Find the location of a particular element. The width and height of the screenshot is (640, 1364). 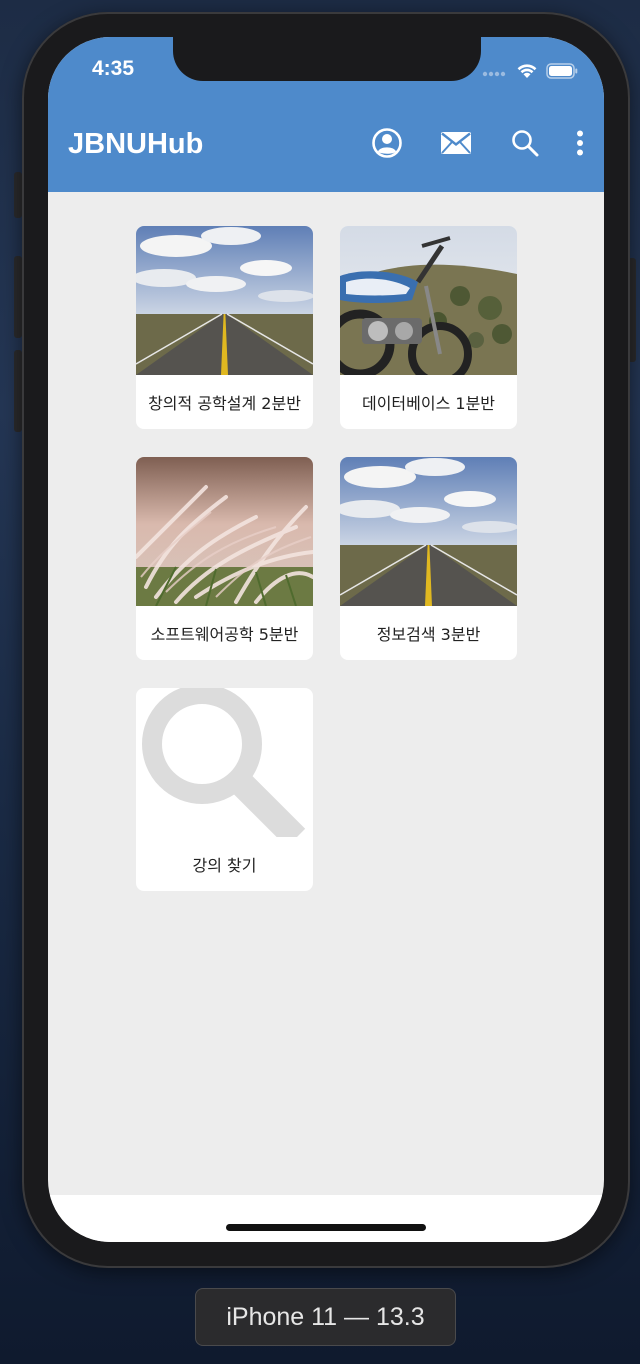

notch is located at coordinates (327, 59).